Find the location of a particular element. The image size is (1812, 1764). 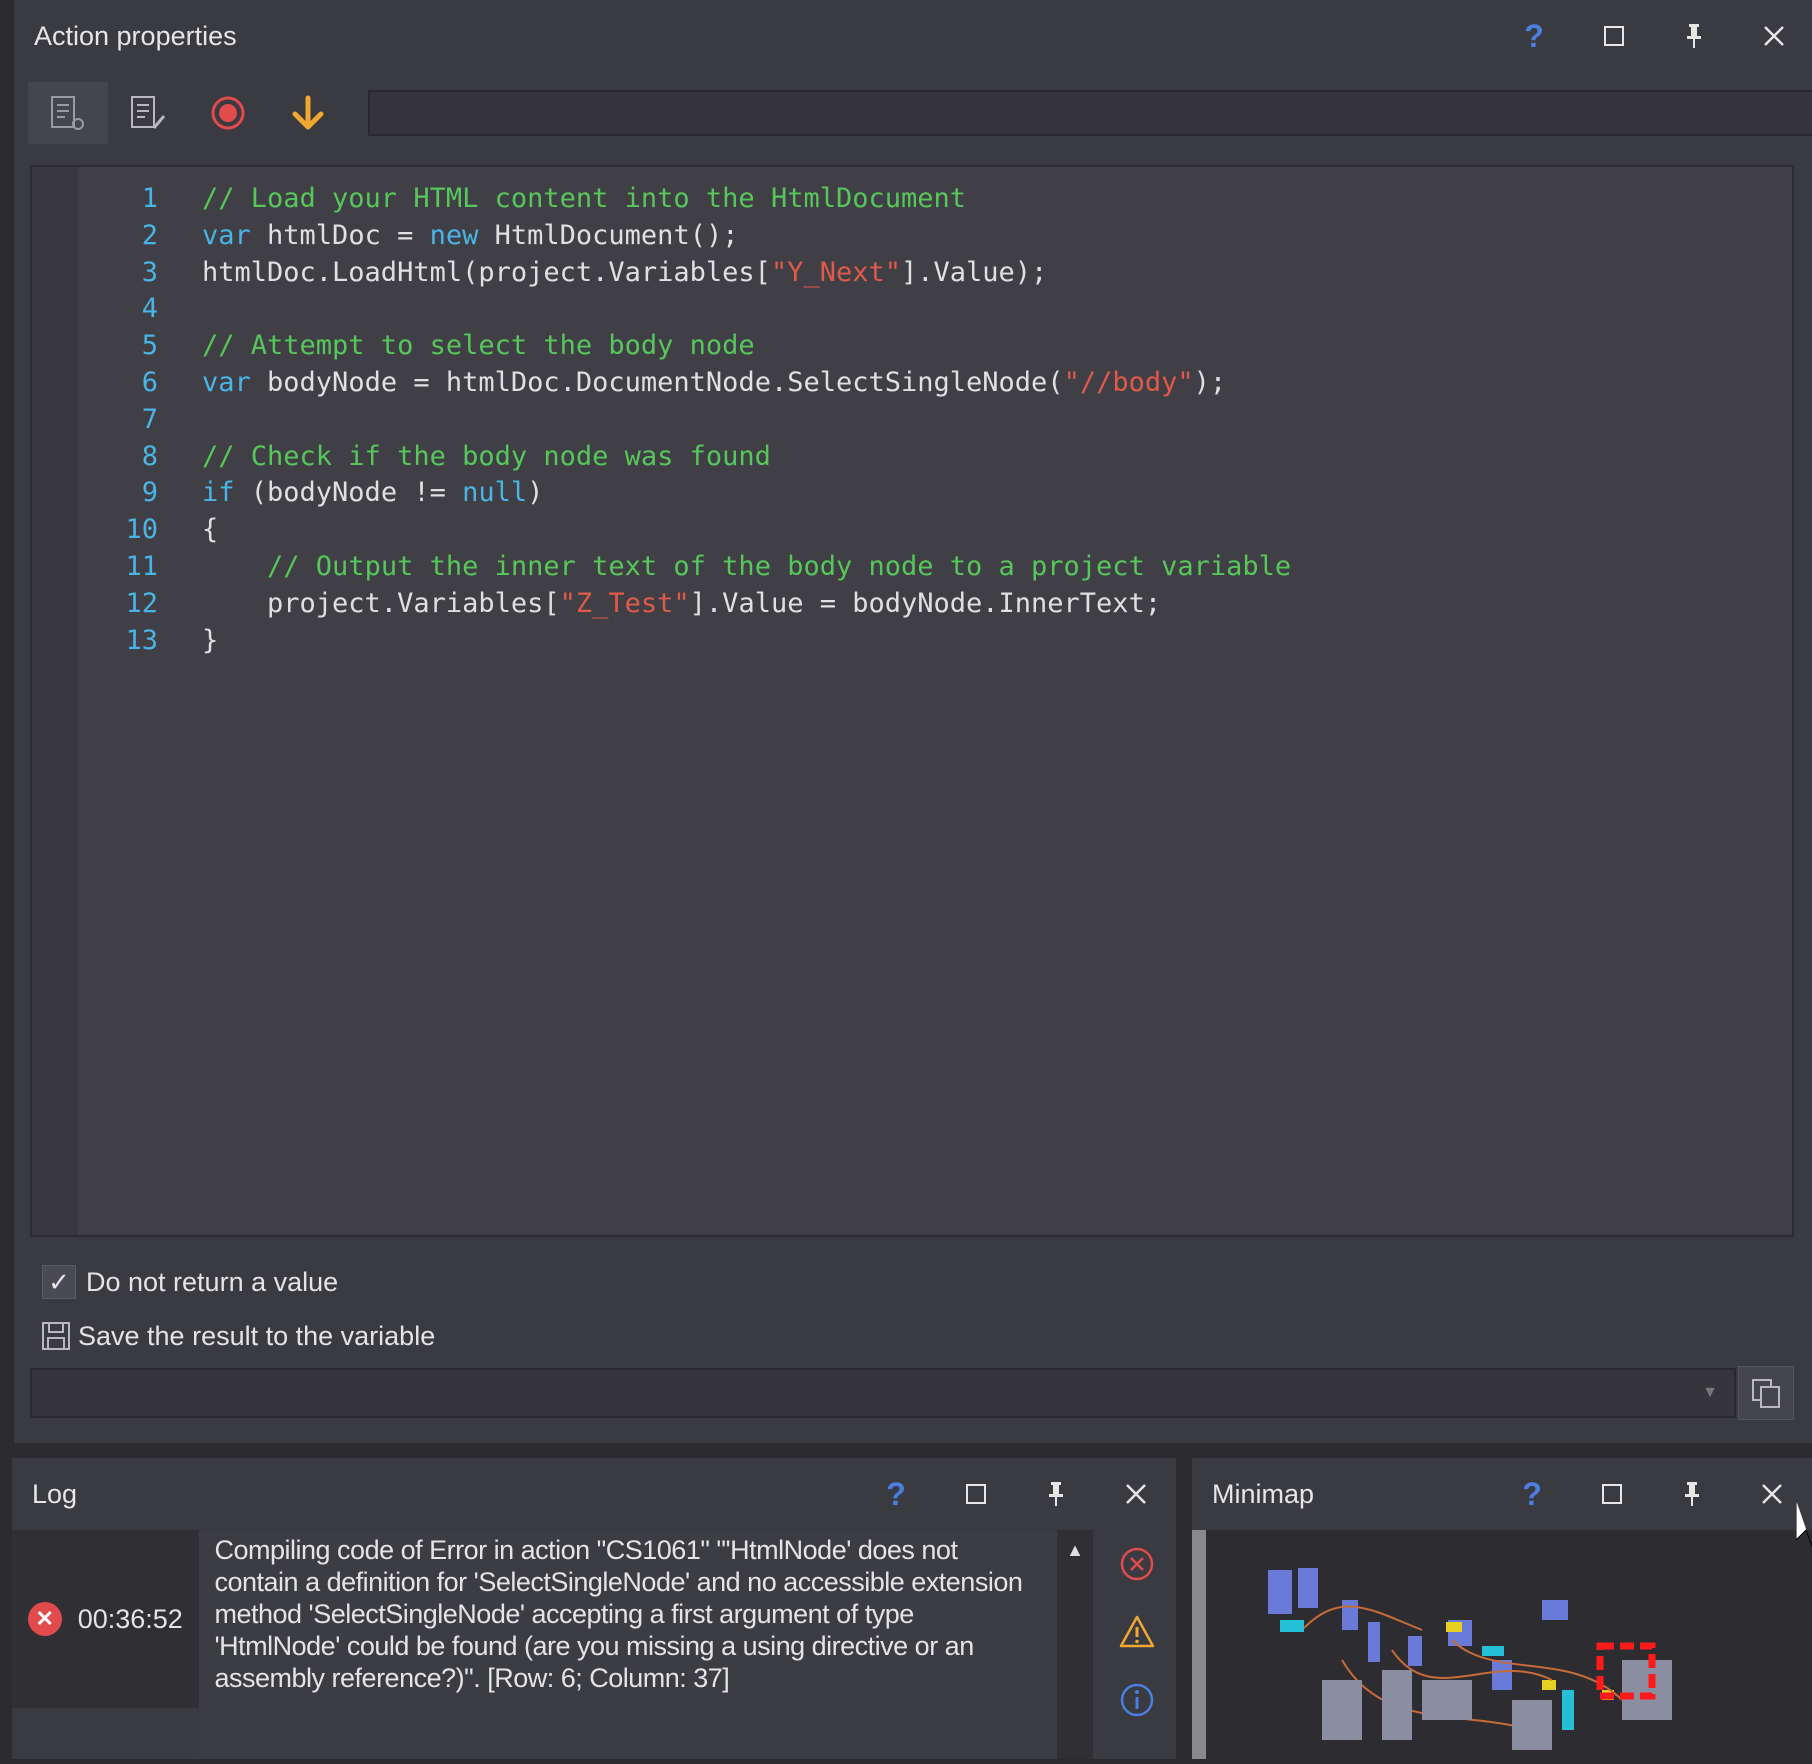

line-number: 11 is located at coordinates (141, 566).